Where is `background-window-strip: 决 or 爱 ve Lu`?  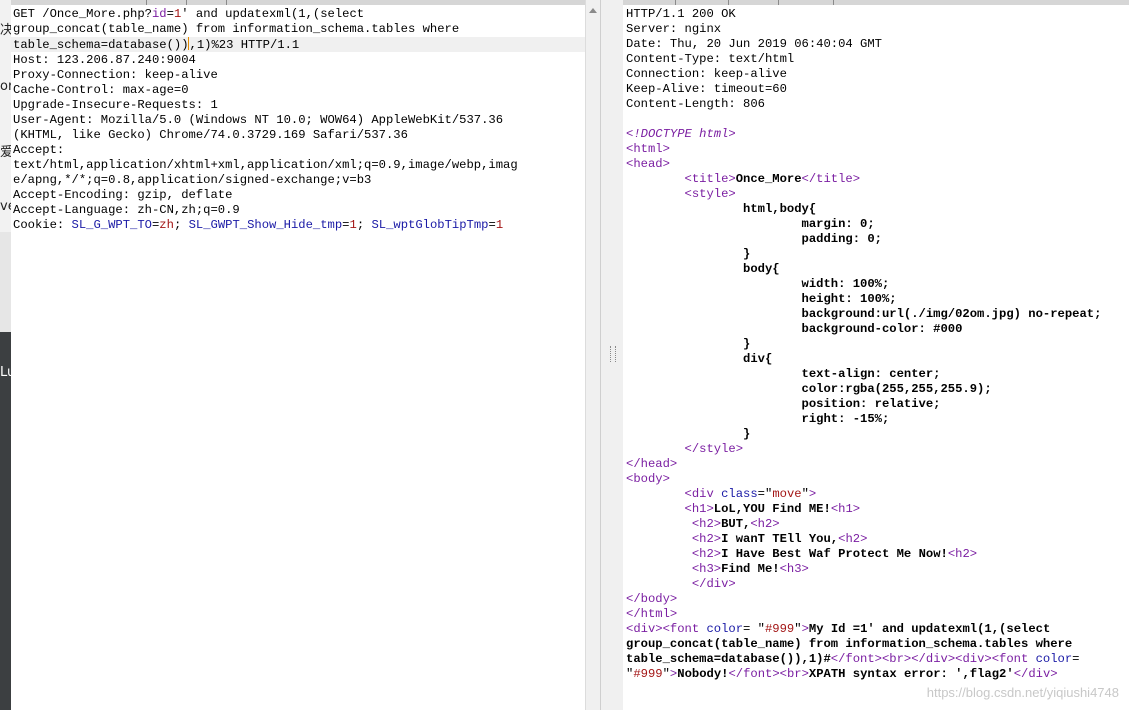
background-window-strip: 决 or 爱 ve Lu is located at coordinates (5, 355).